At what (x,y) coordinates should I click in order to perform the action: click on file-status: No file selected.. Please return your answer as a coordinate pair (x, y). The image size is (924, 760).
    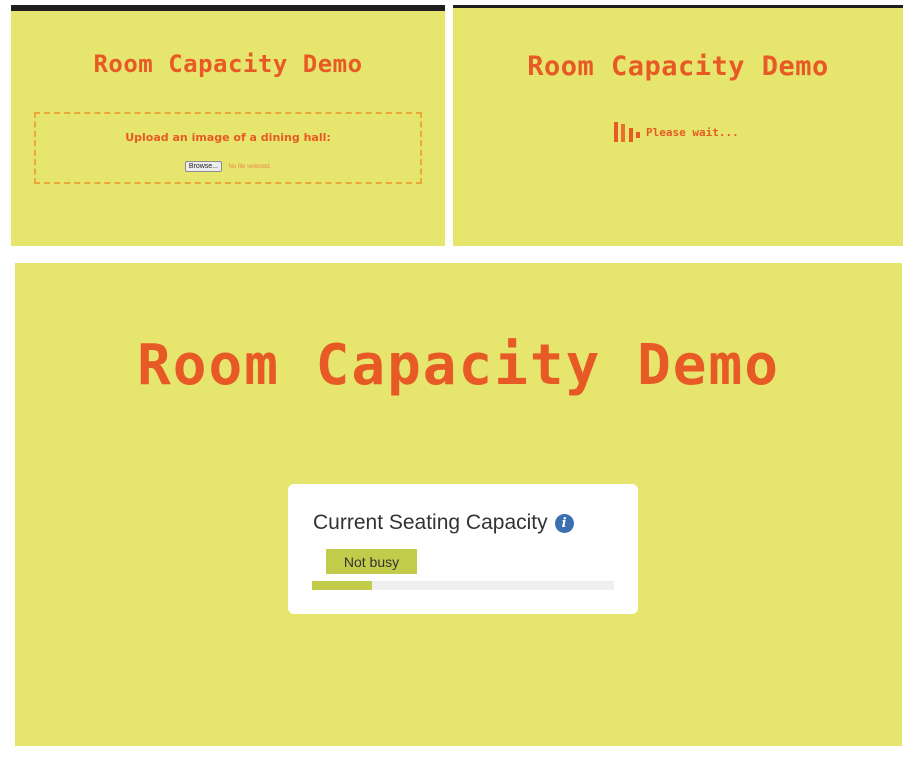
    Looking at the image, I should click on (250, 166).